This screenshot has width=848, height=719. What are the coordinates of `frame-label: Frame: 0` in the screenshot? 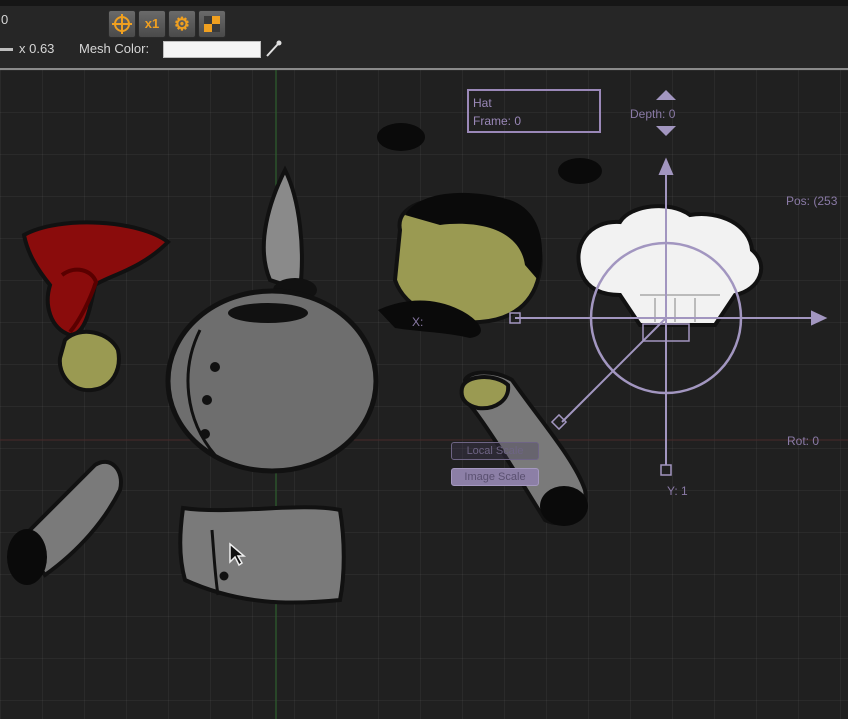 It's located at (497, 121).